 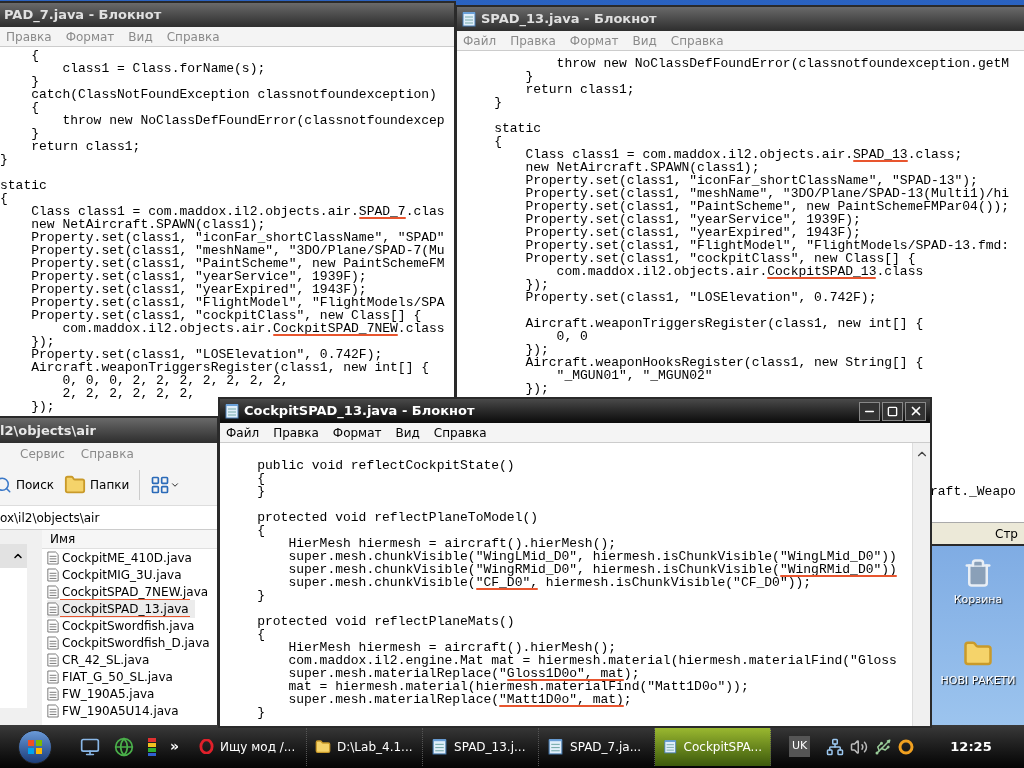 I want to click on scrollbar, so click(x=921, y=584).